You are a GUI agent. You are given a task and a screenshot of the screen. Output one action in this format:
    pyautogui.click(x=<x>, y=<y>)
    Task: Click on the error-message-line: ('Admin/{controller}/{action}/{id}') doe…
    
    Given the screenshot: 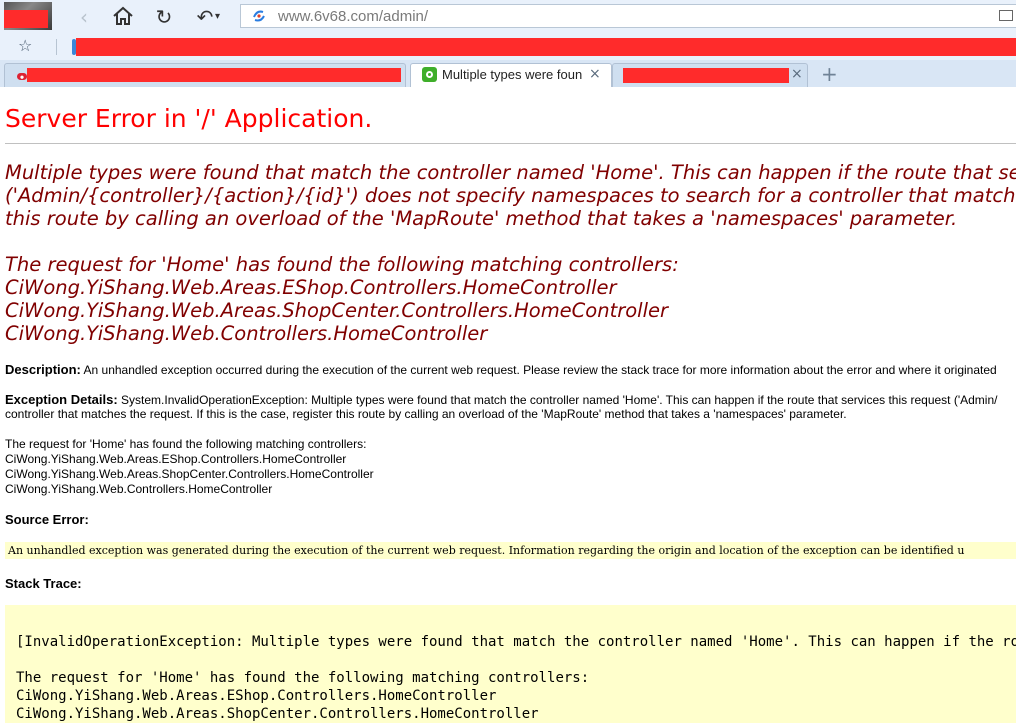 What is the action you would take?
    pyautogui.click(x=510, y=195)
    